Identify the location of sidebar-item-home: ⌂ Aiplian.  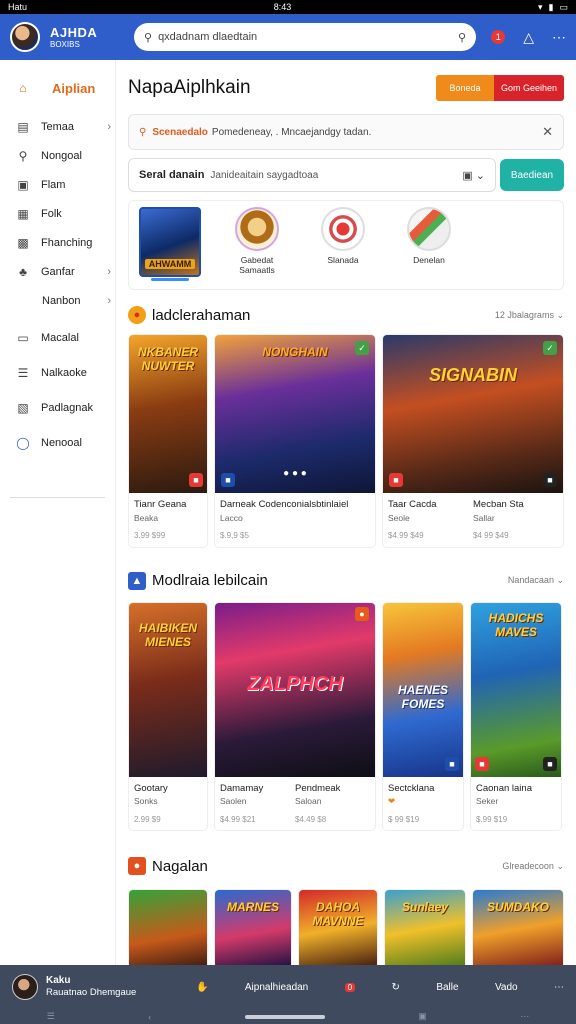
(57, 88).